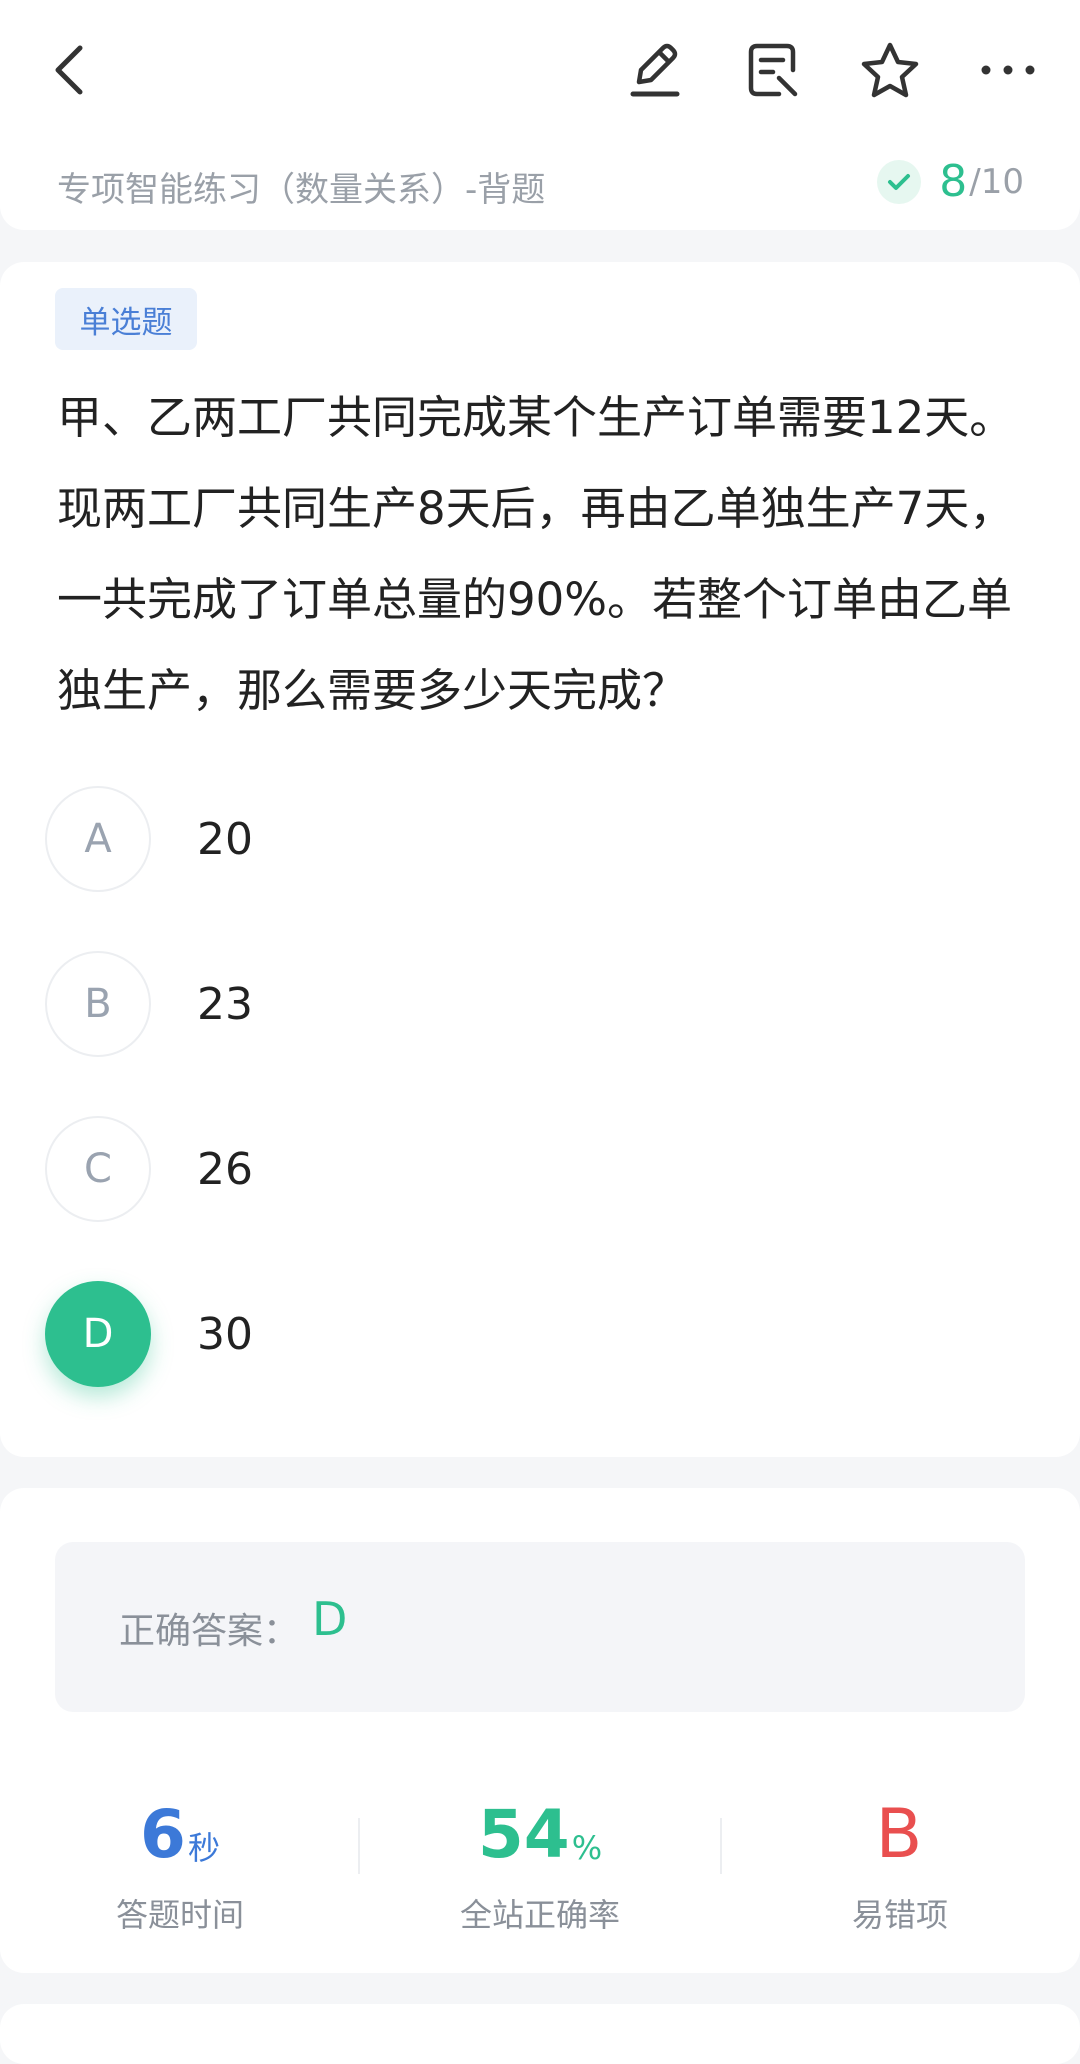 The width and height of the screenshot is (1080, 2064). What do you see at coordinates (225, 1334) in the screenshot?
I see `option-value: 30` at bounding box center [225, 1334].